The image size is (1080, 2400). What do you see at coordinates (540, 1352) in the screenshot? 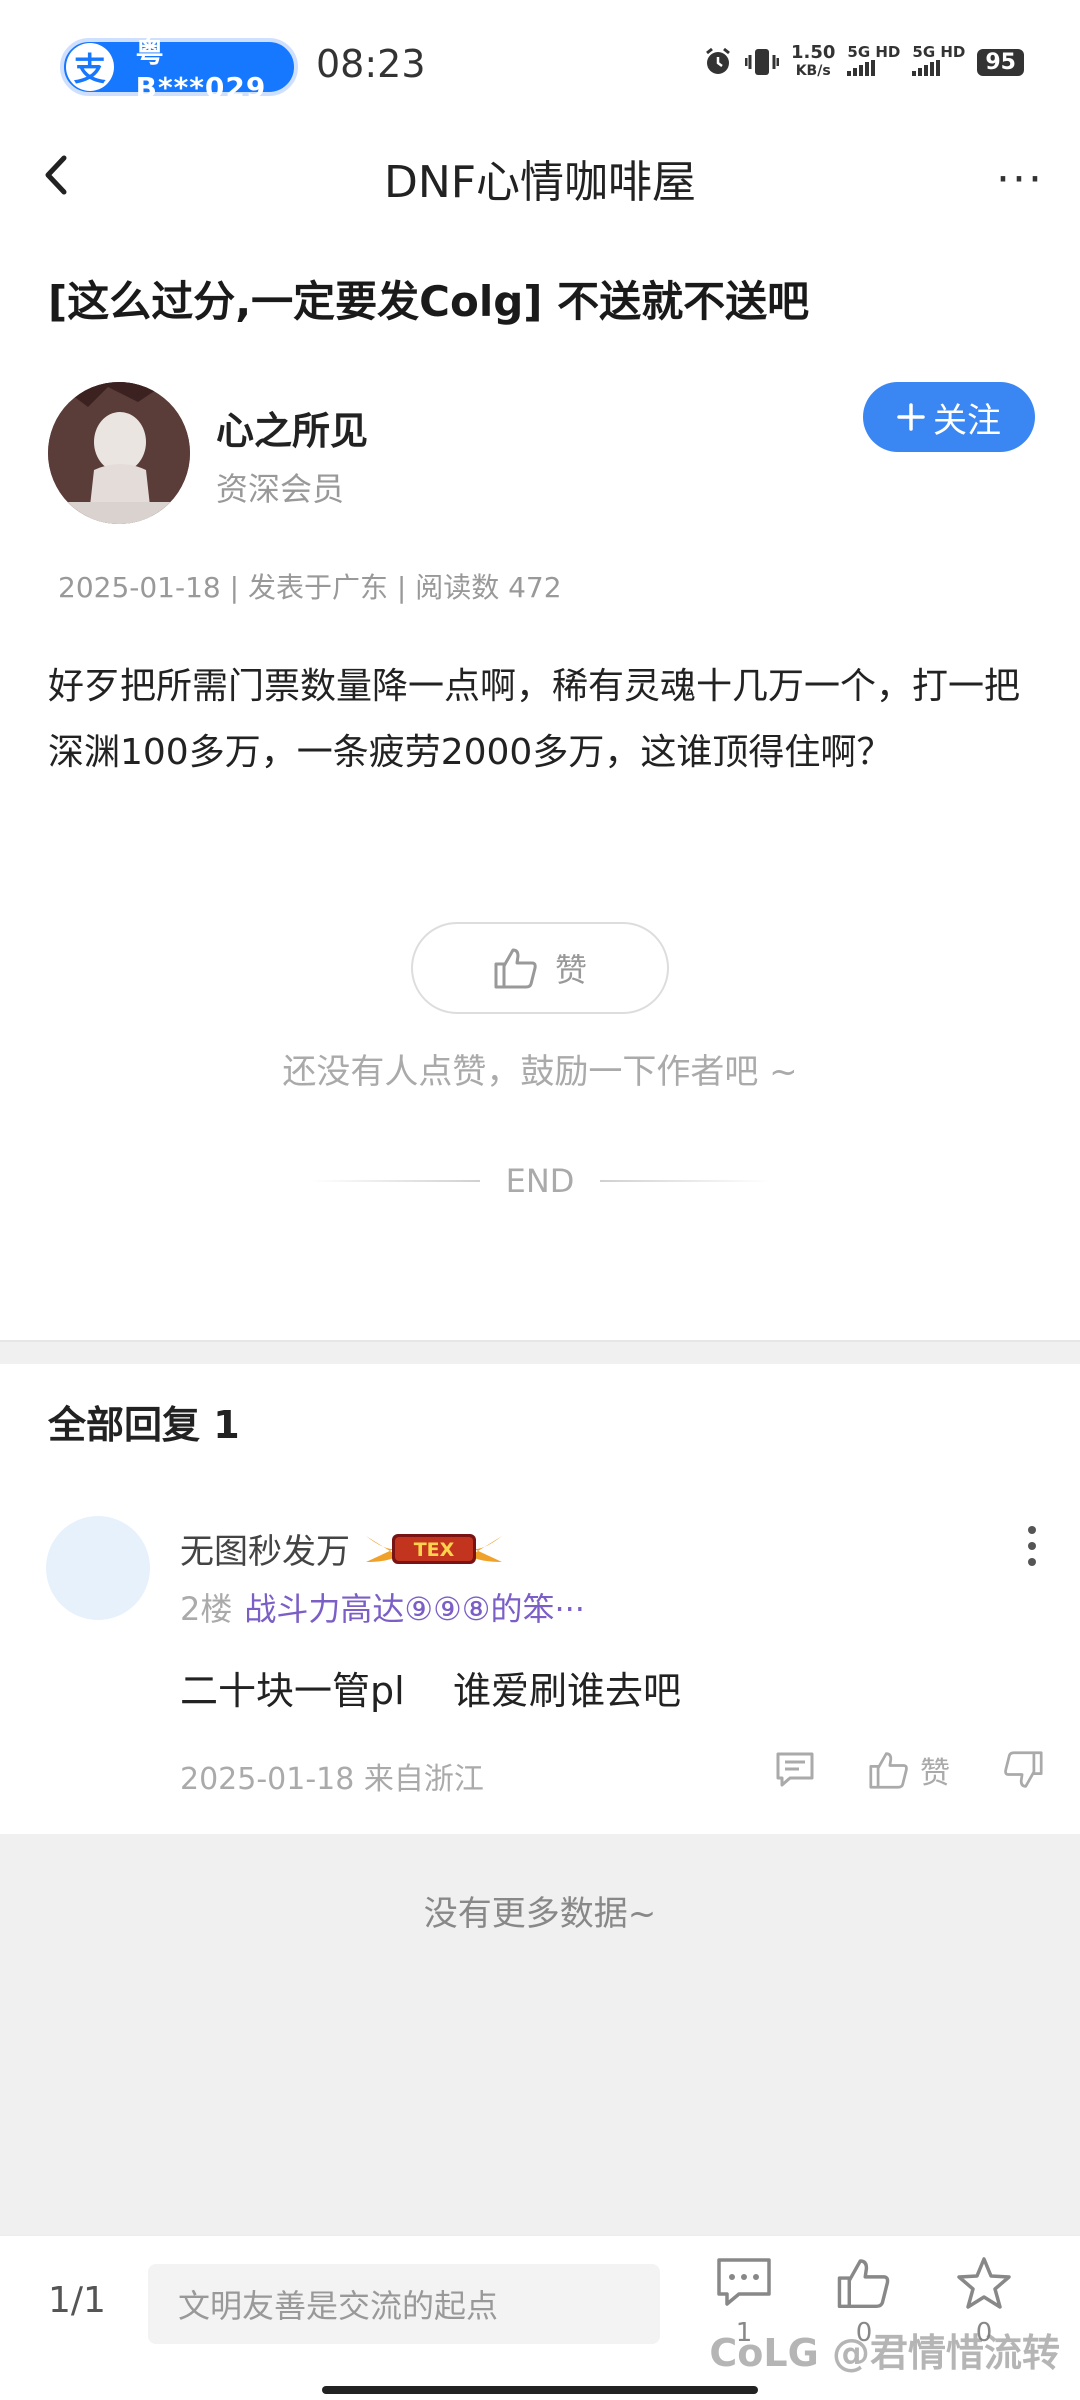
I see `section-separator` at bounding box center [540, 1352].